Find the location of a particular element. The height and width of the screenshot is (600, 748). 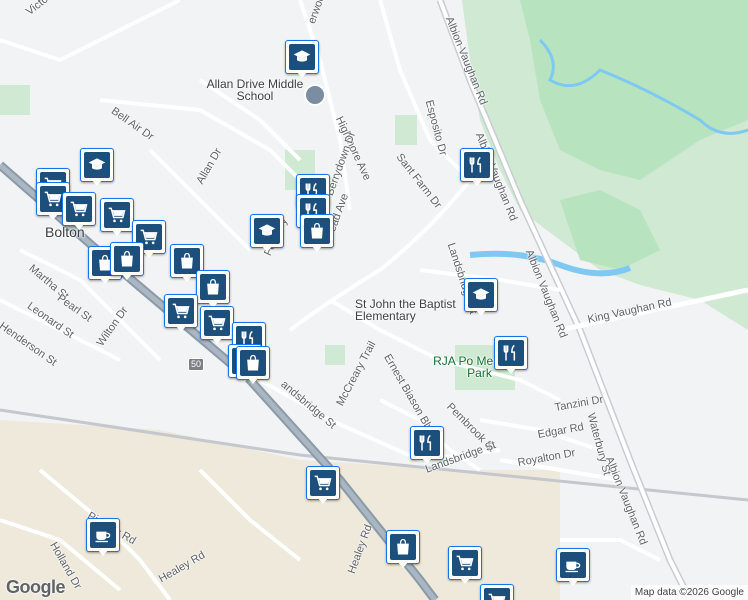

poi-label-allan-drive-school: Allan Drive Middle School is located at coordinates (255, 90).